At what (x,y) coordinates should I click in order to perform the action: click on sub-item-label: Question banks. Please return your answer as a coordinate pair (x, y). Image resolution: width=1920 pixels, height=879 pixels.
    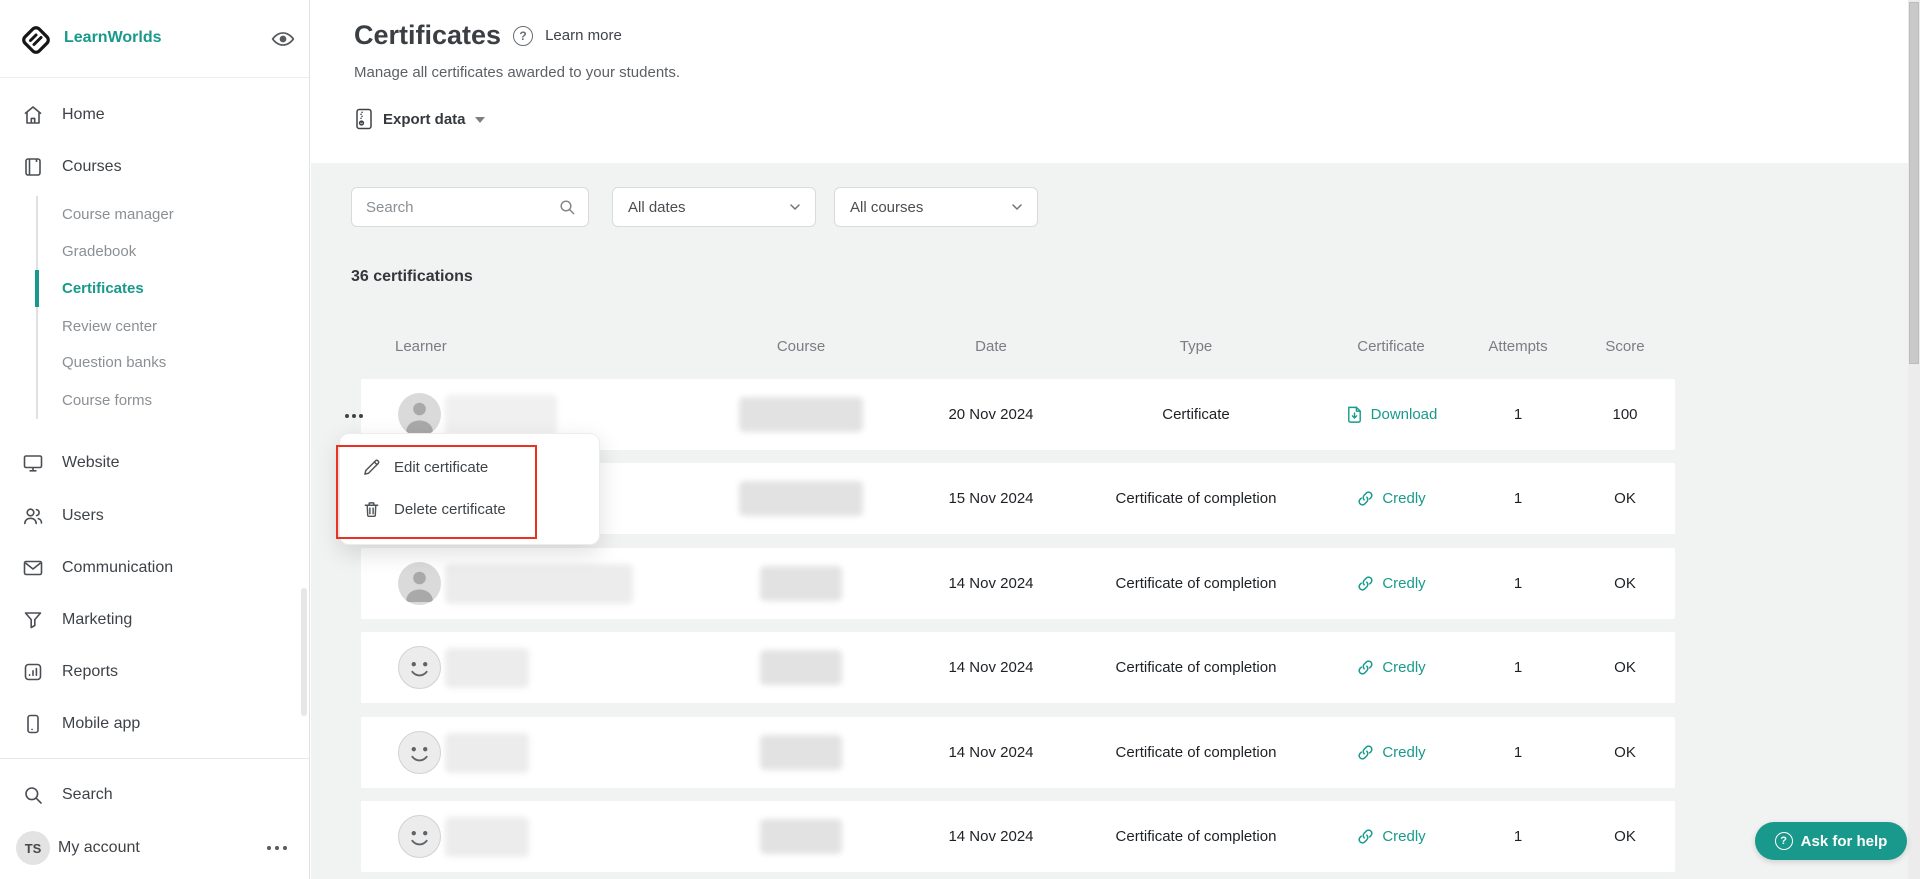
    Looking at the image, I should click on (114, 362).